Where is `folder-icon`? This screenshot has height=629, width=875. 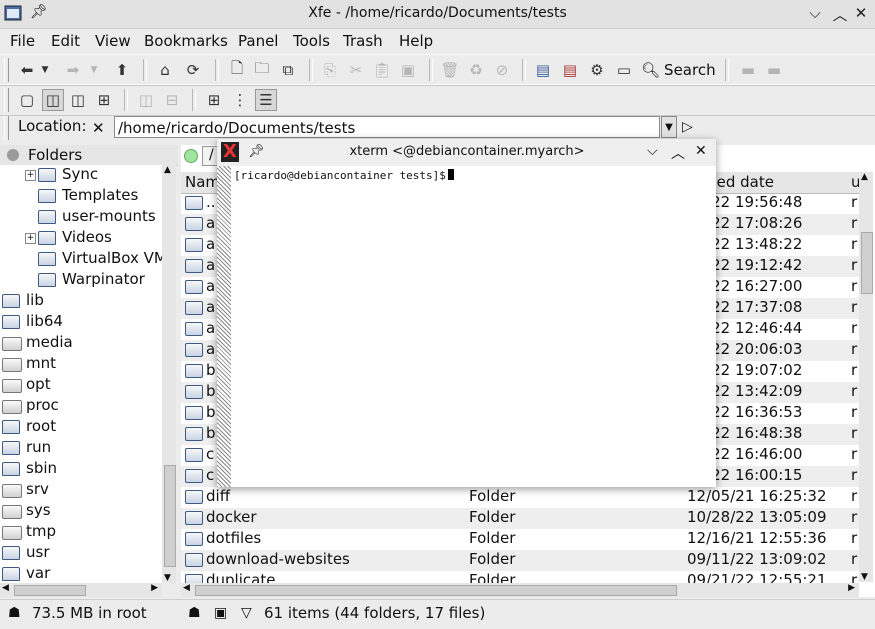
folder-icon is located at coordinates (11, 574).